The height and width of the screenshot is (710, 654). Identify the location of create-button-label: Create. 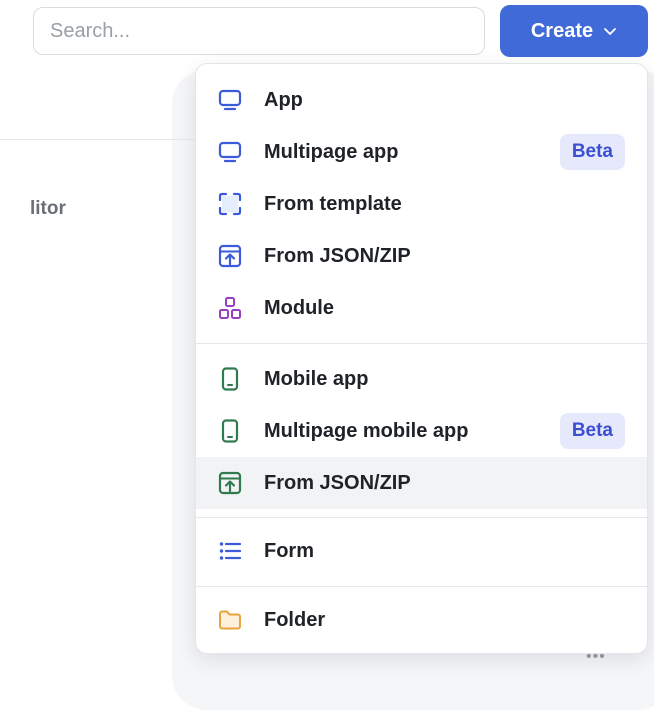
(562, 30).